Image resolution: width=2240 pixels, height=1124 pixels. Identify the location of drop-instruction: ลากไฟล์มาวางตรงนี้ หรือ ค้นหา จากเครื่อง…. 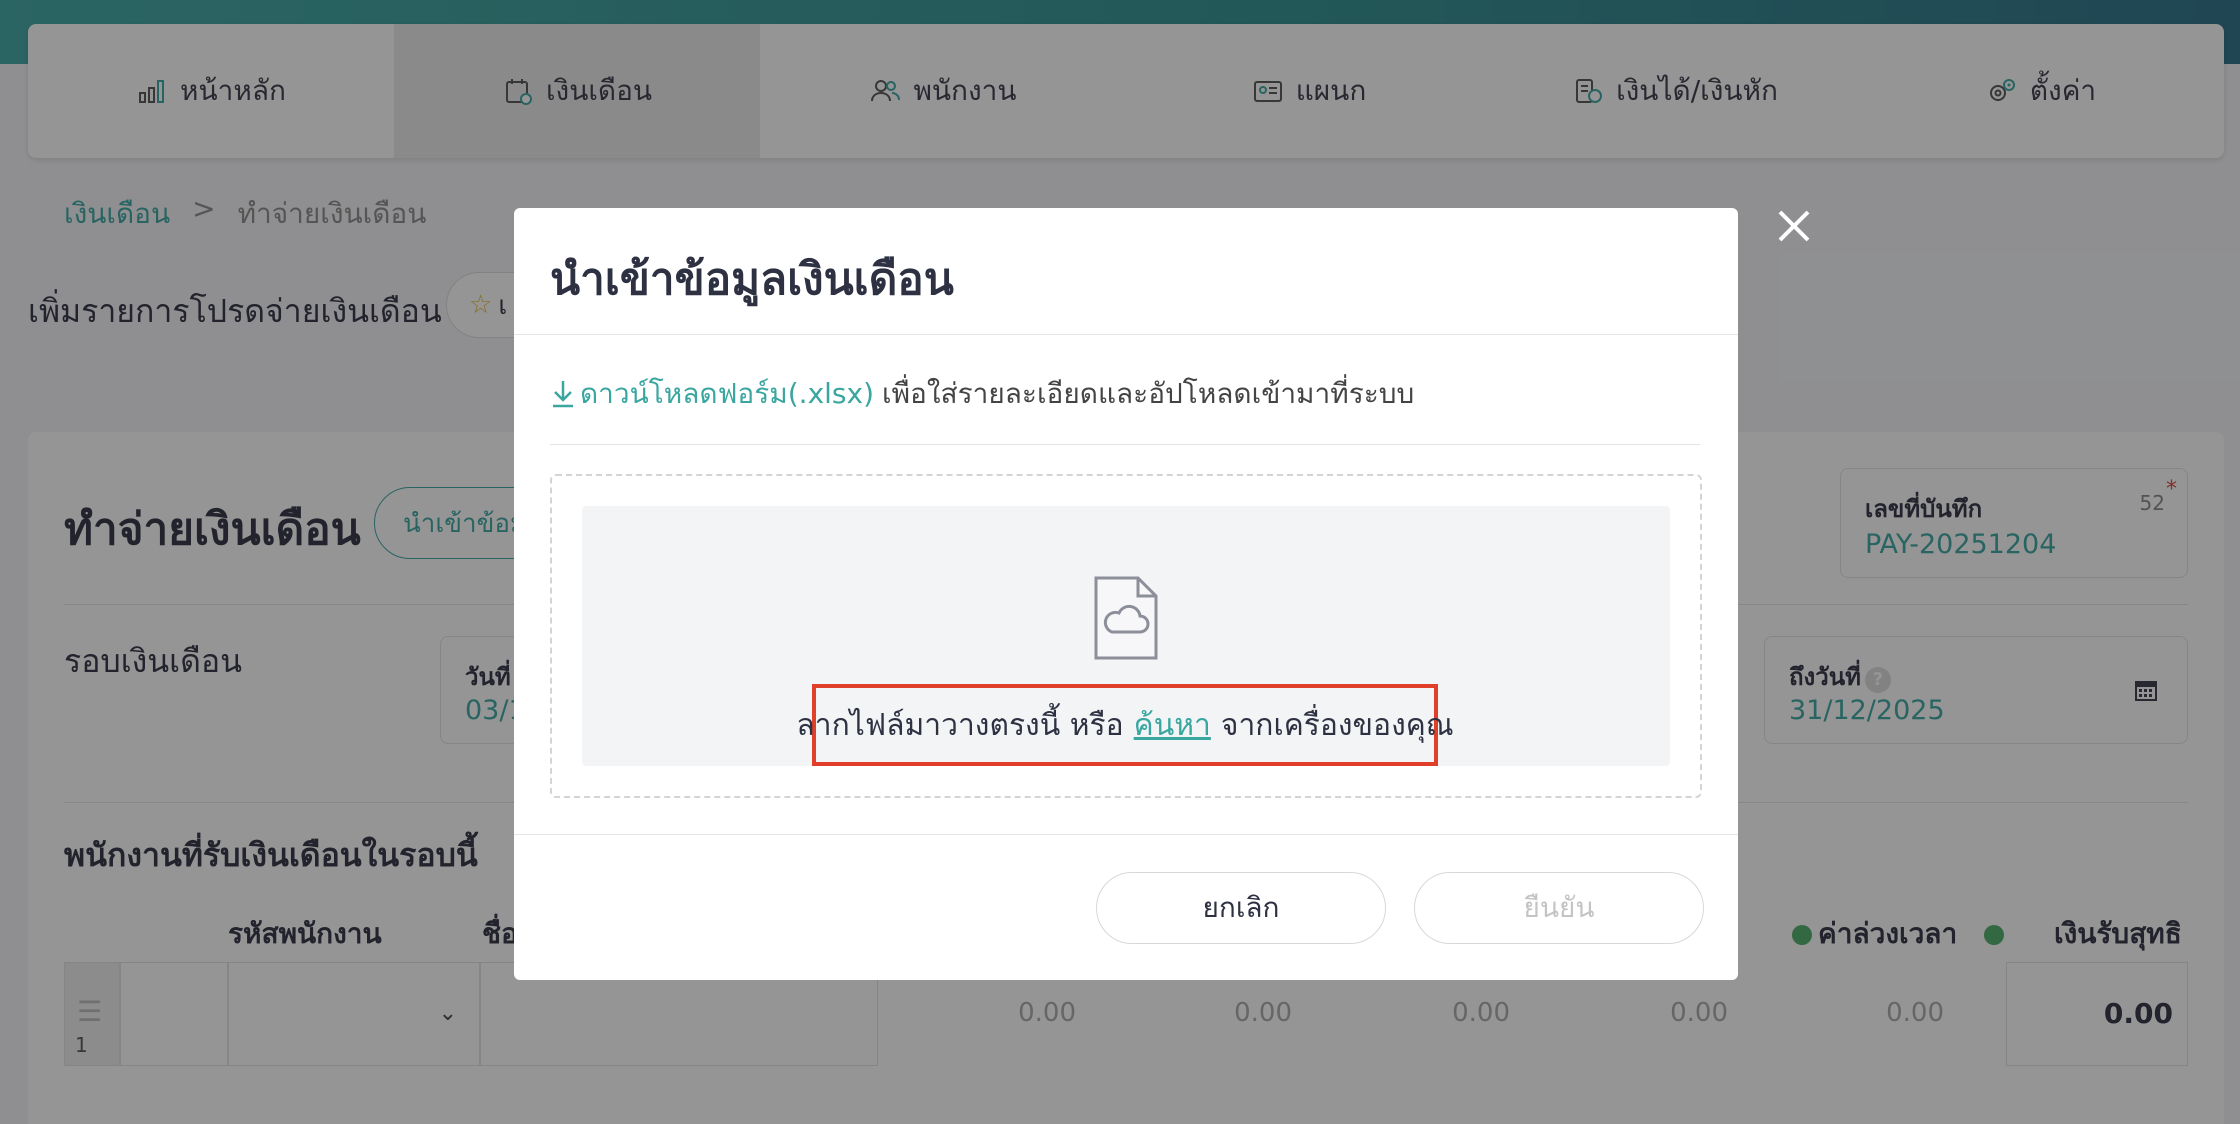
(1125, 725).